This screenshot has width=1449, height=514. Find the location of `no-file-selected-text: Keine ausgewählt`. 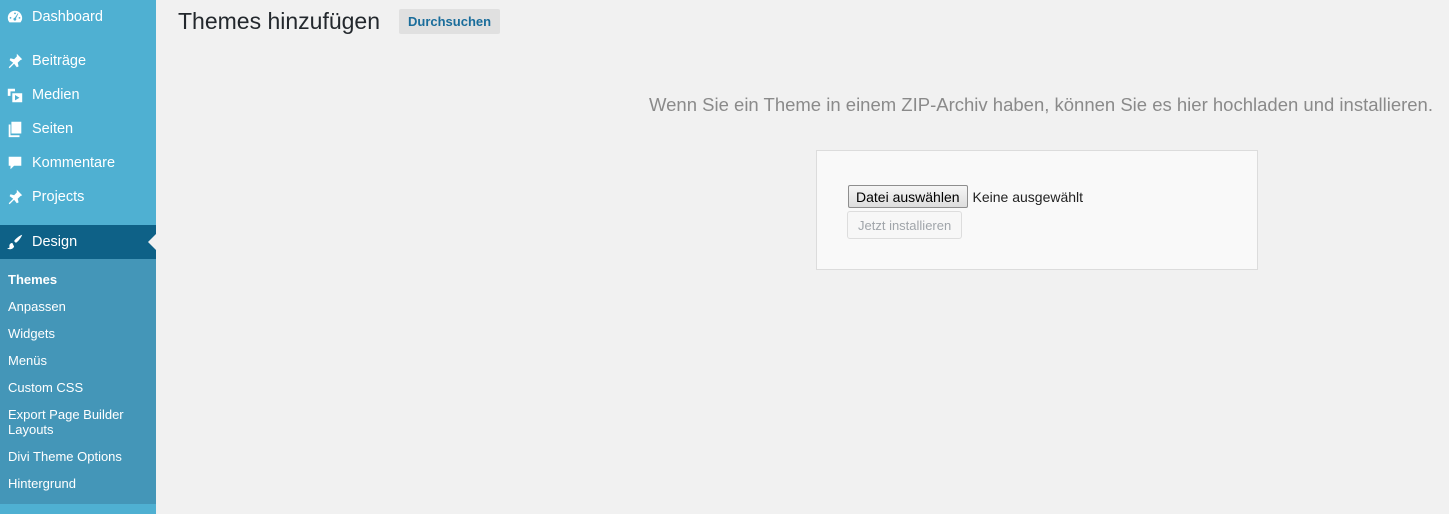

no-file-selected-text: Keine ausgewählt is located at coordinates (1028, 196).